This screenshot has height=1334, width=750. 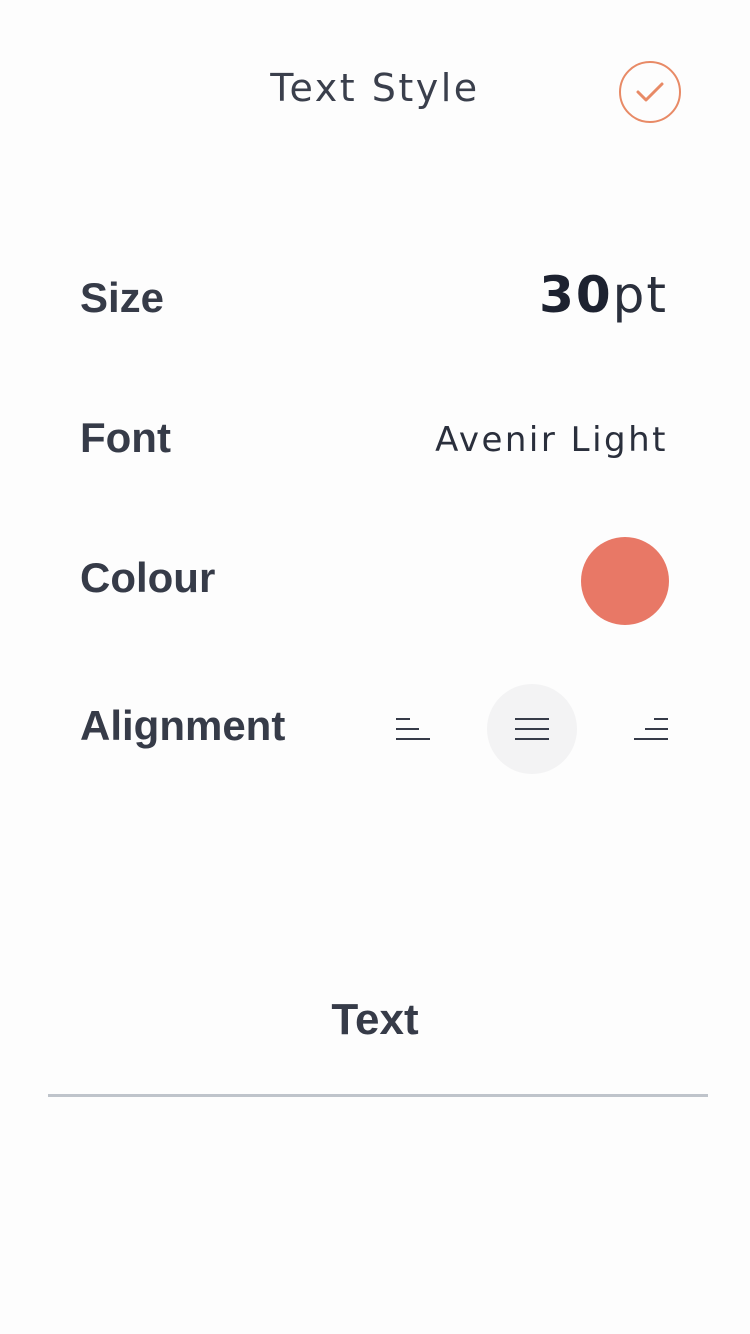 What do you see at coordinates (122, 297) in the screenshot?
I see `size-label: Size` at bounding box center [122, 297].